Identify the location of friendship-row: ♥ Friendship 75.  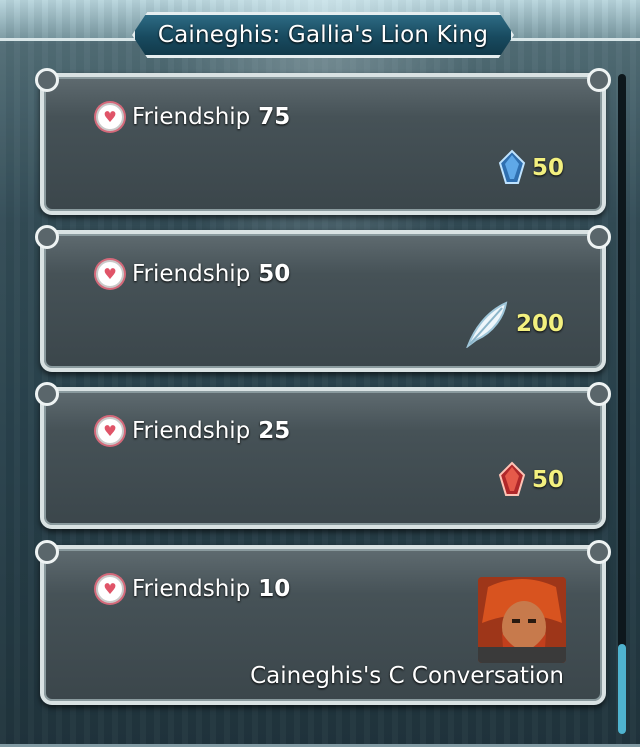
(193, 117).